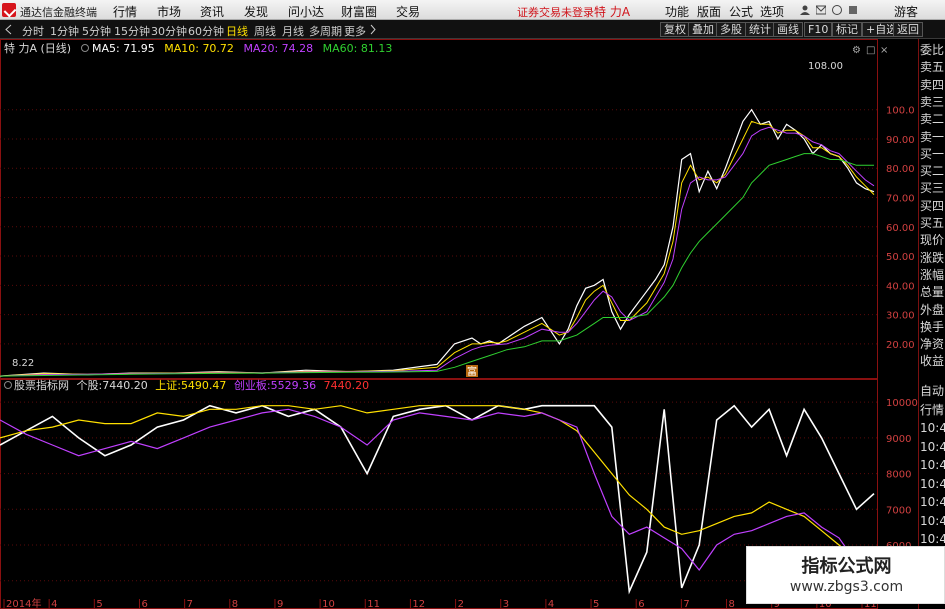  Describe the element at coordinates (898, 475) in the screenshot. I see `sub-ytick-label: 8000` at that location.